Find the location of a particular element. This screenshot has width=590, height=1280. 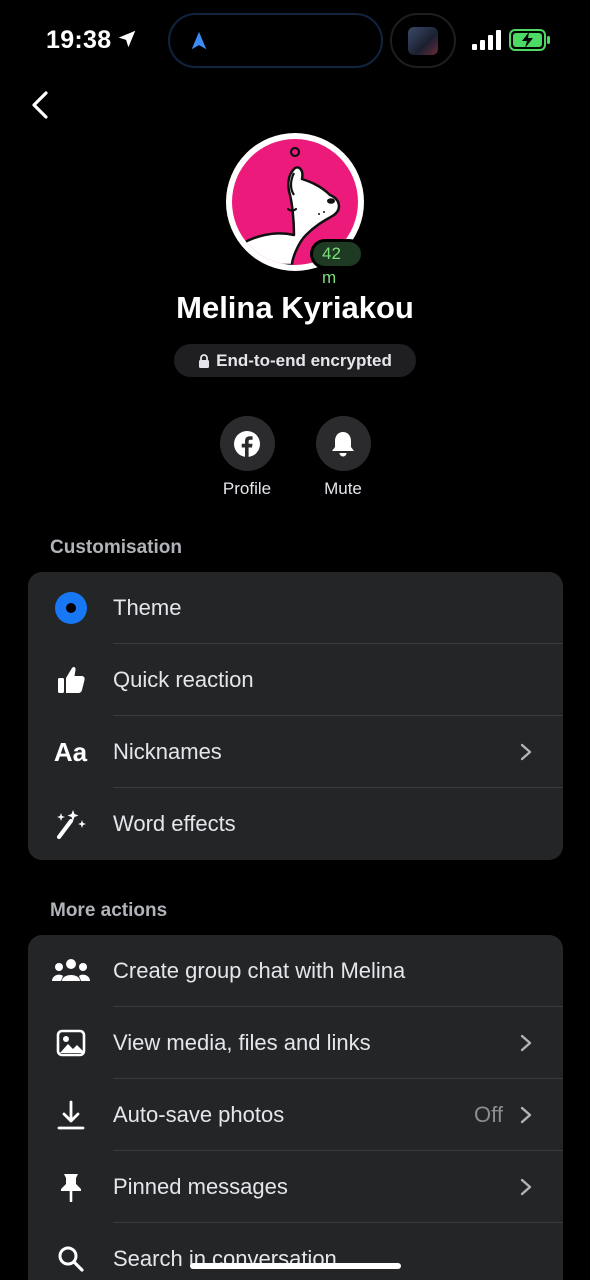

profile-button-circle is located at coordinates (247, 443).